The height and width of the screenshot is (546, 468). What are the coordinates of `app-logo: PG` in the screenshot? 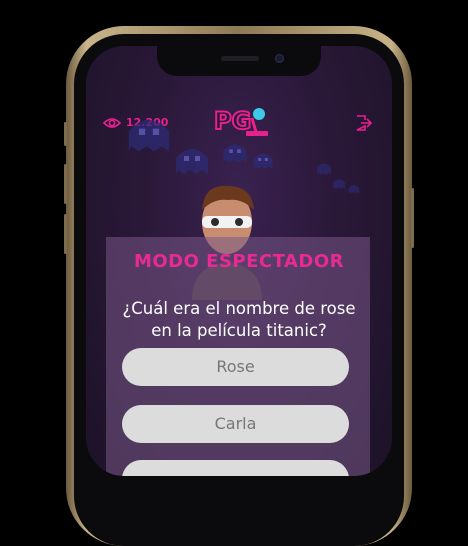 It's located at (242, 121).